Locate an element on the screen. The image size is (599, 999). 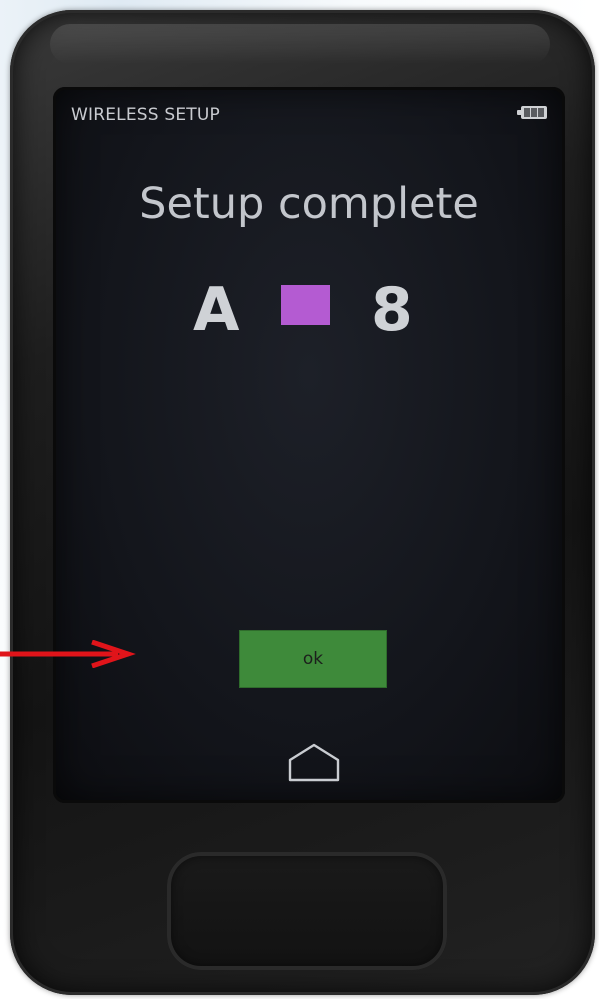
pairing-code: A 8 is located at coordinates (309, 310).